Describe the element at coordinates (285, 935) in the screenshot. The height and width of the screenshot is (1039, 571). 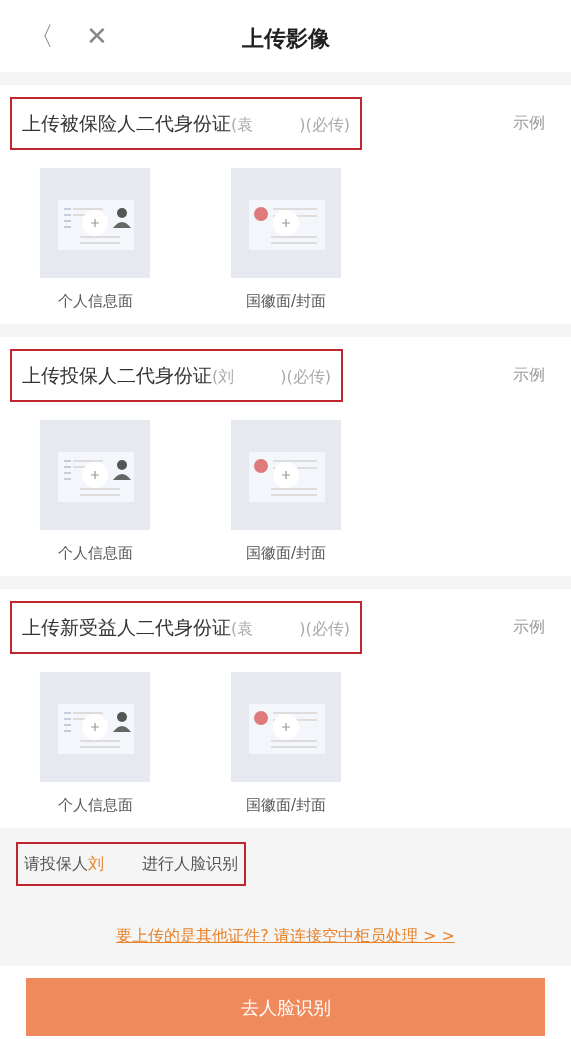
I see `agent-link: 要上传的是其他证件? 请连接空中柜员处理 > >` at that location.